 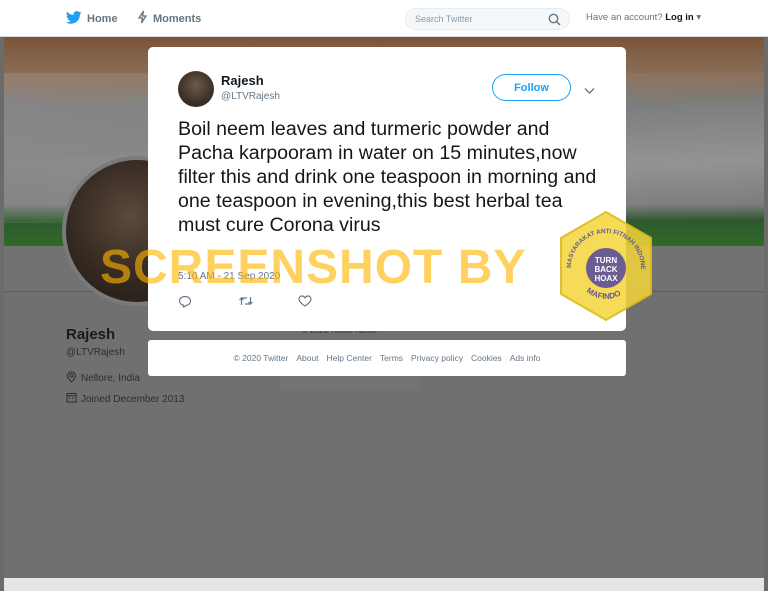 I want to click on retweet-icon, so click(x=268, y=301).